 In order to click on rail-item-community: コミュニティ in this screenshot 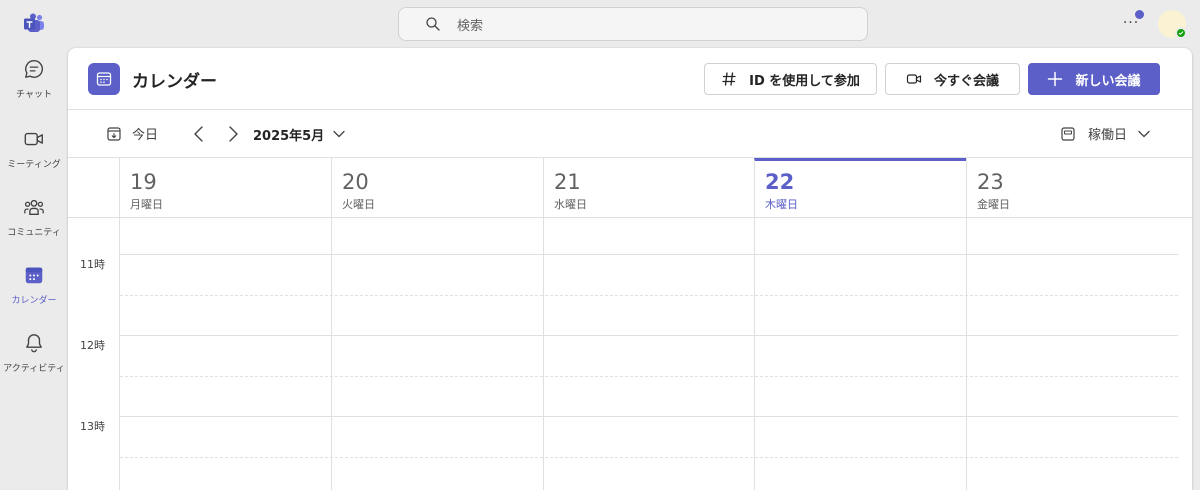, I will do `click(34, 226)`.